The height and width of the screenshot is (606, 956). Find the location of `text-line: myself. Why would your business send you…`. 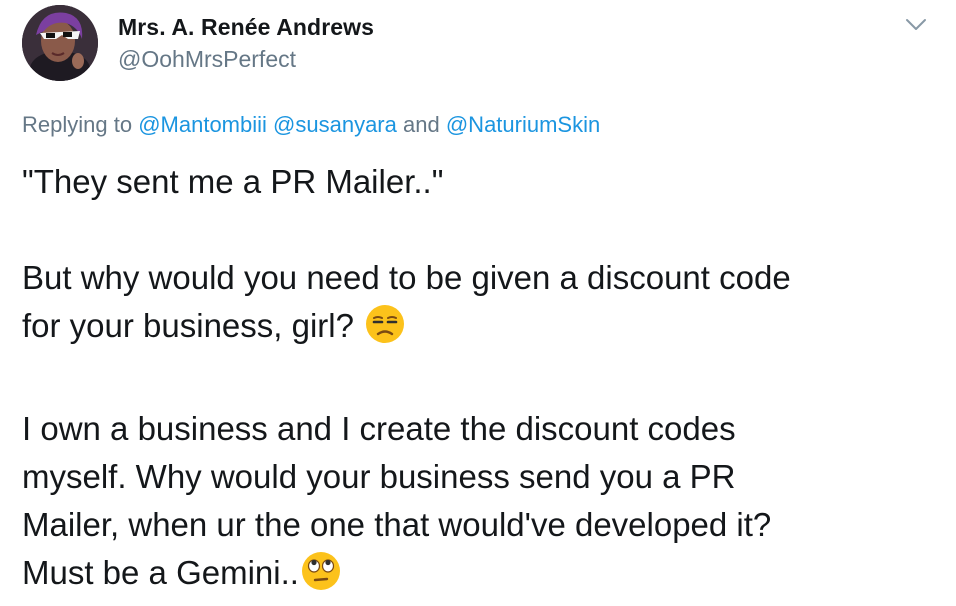

text-line: myself. Why would your business send you… is located at coordinates (379, 476).